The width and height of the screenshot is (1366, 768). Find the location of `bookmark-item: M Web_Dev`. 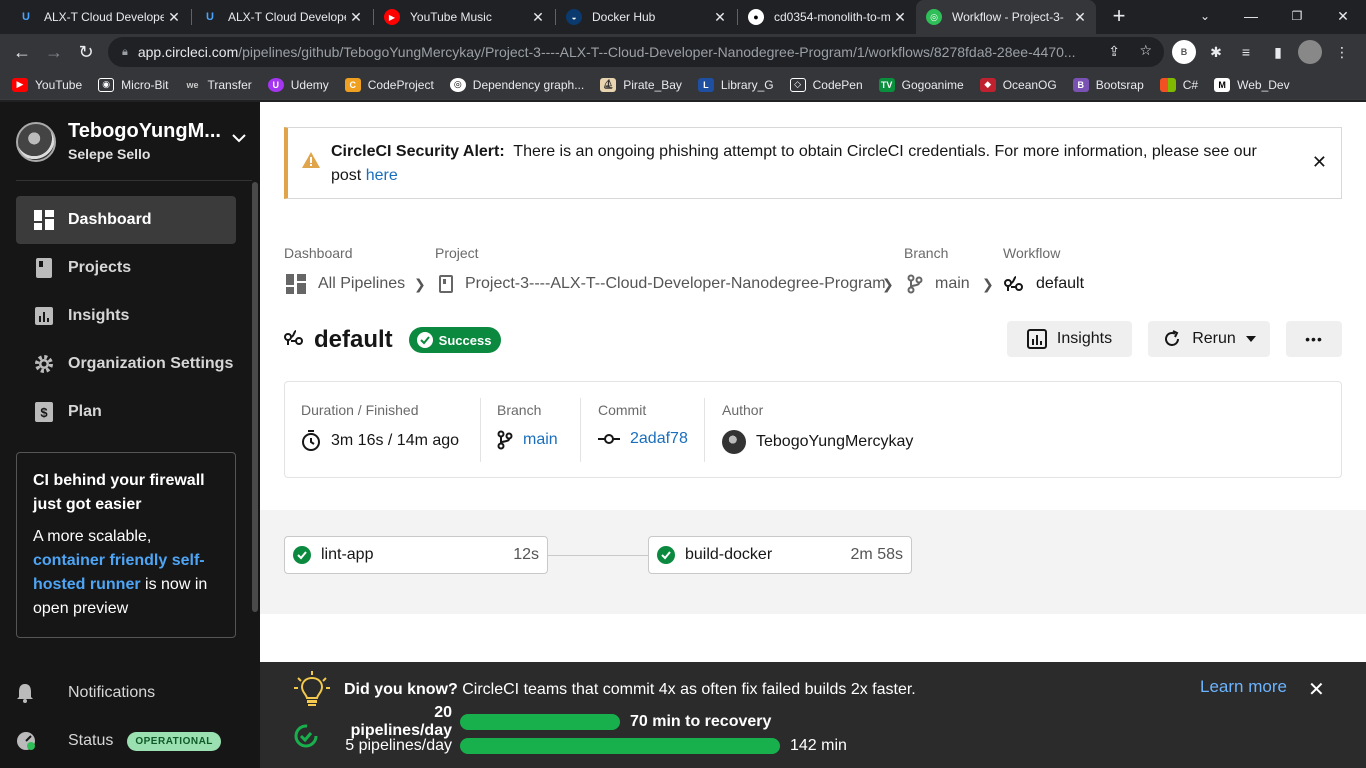

bookmark-item: M Web_Dev is located at coordinates (1252, 84).